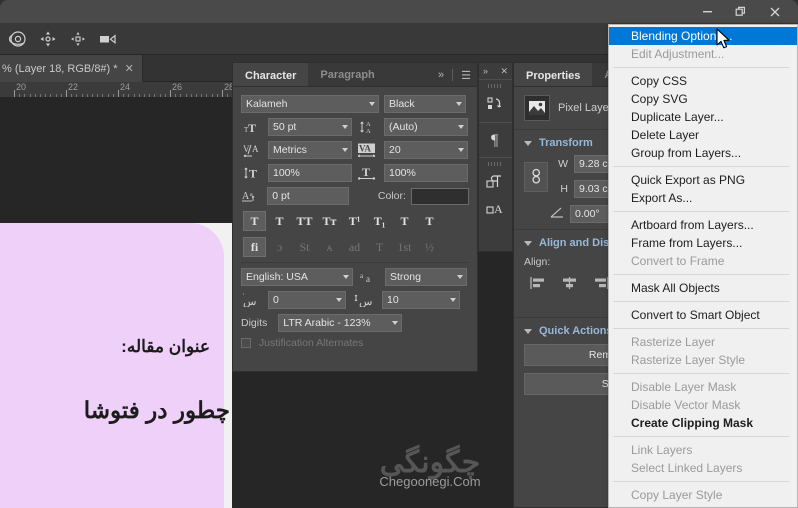 Image resolution: width=798 pixels, height=508 pixels. Describe the element at coordinates (310, 127) in the screenshot. I see `font-size-input: 50 pt` at that location.